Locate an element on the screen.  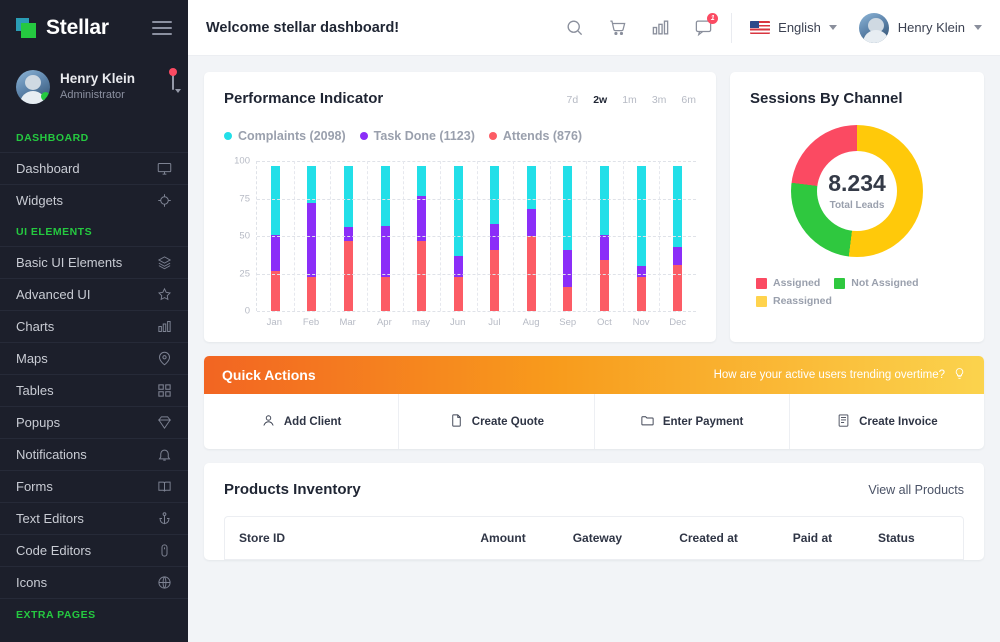
sidebar-item-charts: Charts is located at coordinates (94, 326).